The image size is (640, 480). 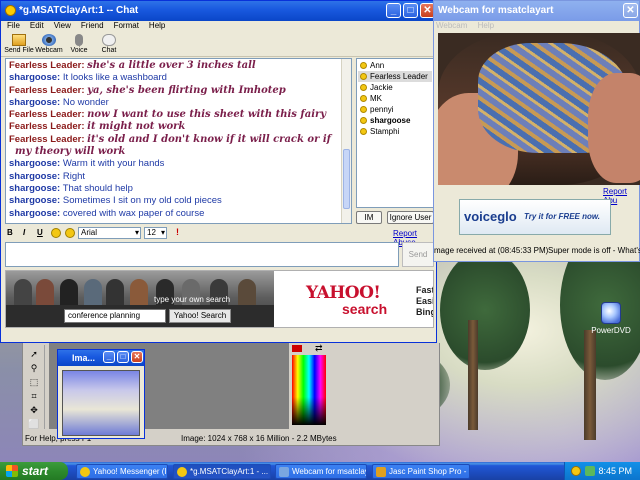 I want to click on ad-search-button: Yahoo! Search, so click(x=200, y=316).